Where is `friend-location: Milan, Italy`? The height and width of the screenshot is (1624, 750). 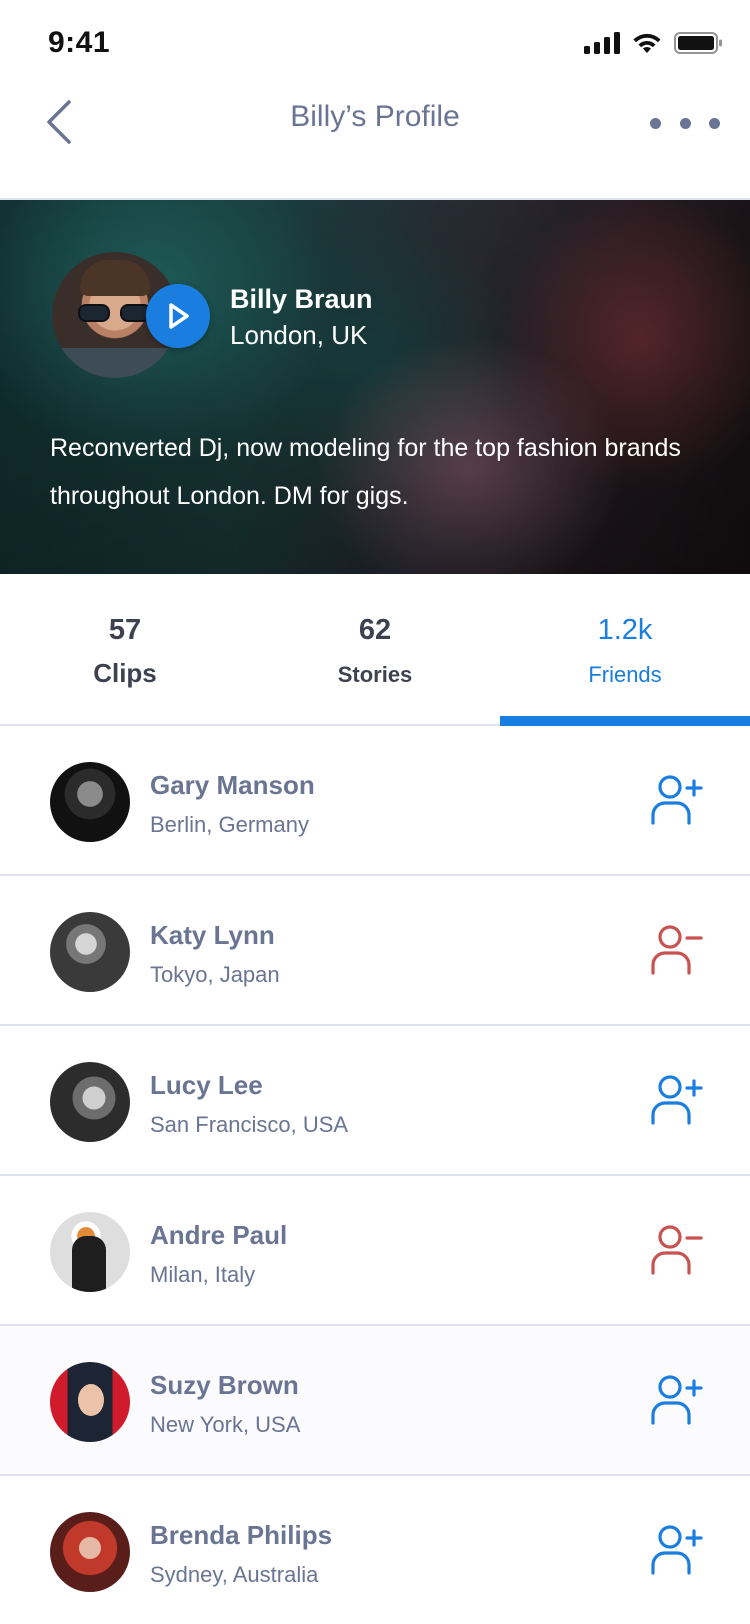
friend-location: Milan, Italy is located at coordinates (203, 1274).